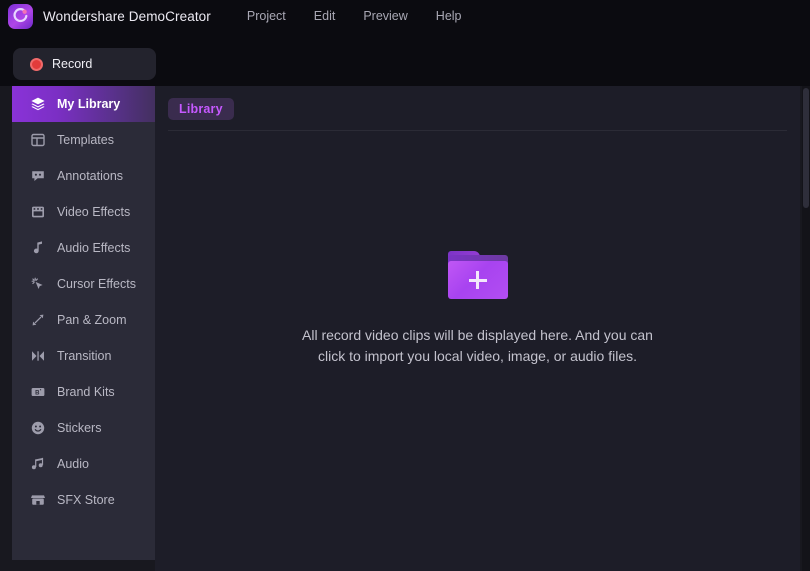  I want to click on sidebar-item-templates: Templates, so click(83, 140).